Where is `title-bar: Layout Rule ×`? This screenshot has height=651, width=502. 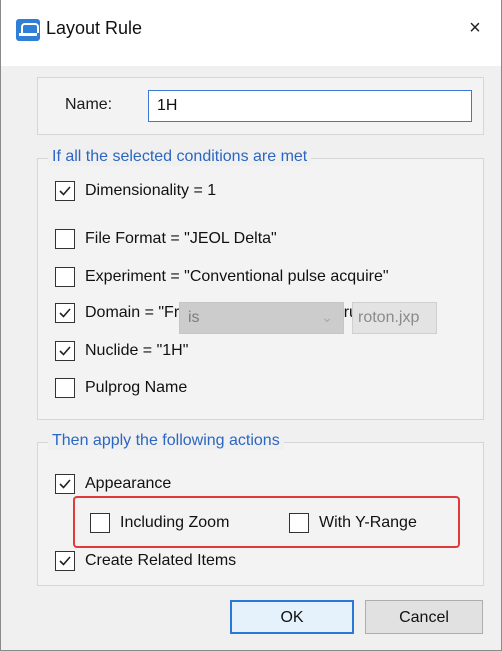 title-bar: Layout Rule × is located at coordinates (251, 33).